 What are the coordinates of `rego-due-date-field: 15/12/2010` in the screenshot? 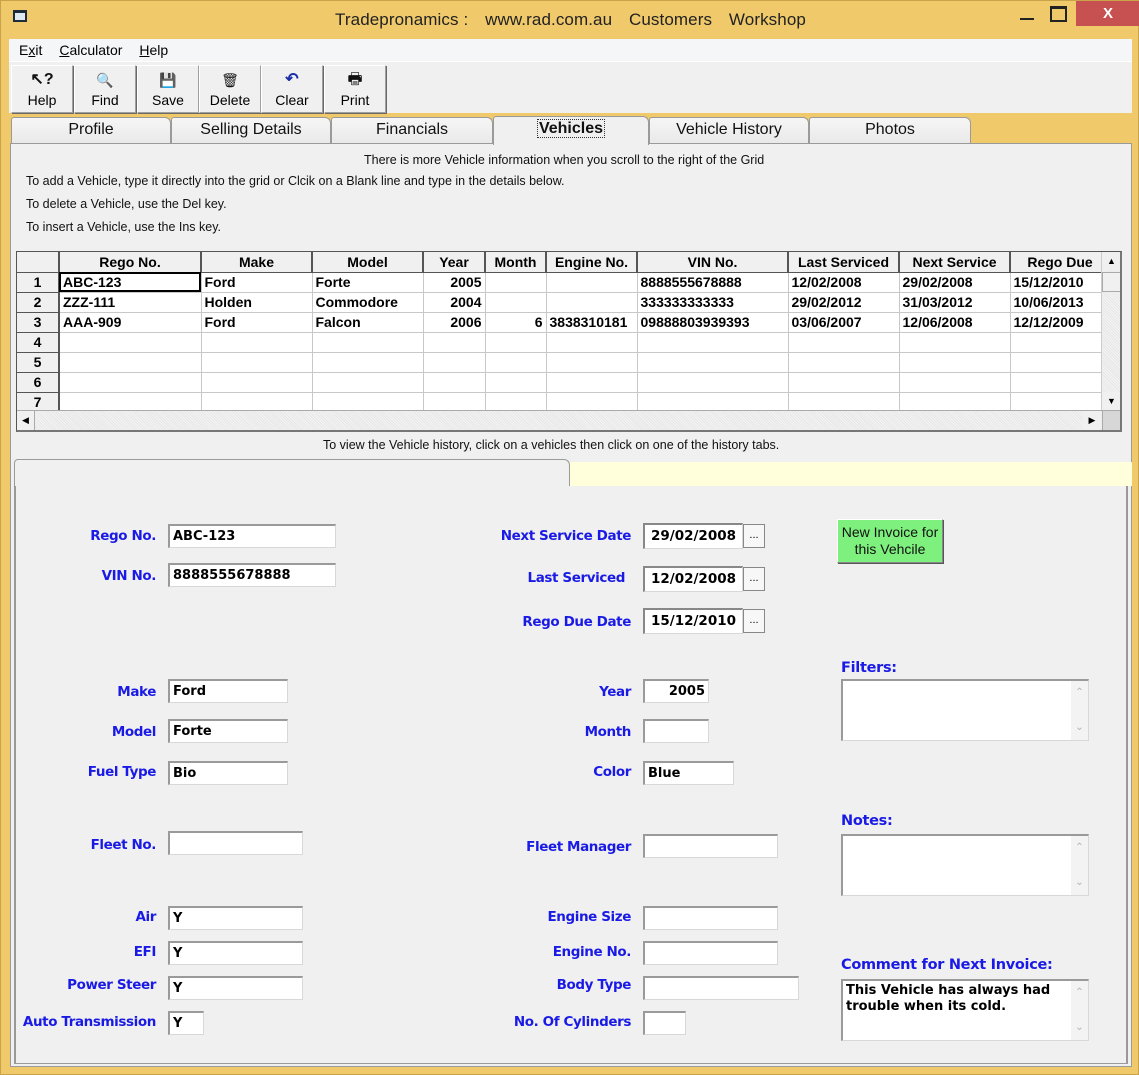 It's located at (693, 621).